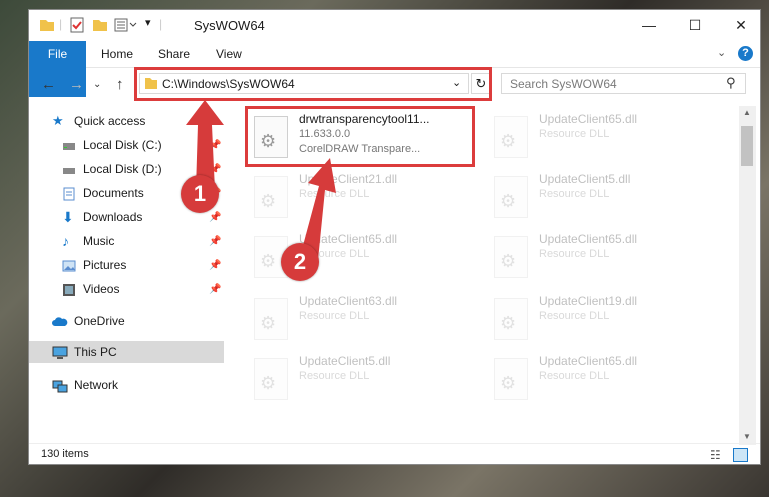  What do you see at coordinates (261, 180) in the screenshot?
I see `annotation-arrows` at bounding box center [261, 180].